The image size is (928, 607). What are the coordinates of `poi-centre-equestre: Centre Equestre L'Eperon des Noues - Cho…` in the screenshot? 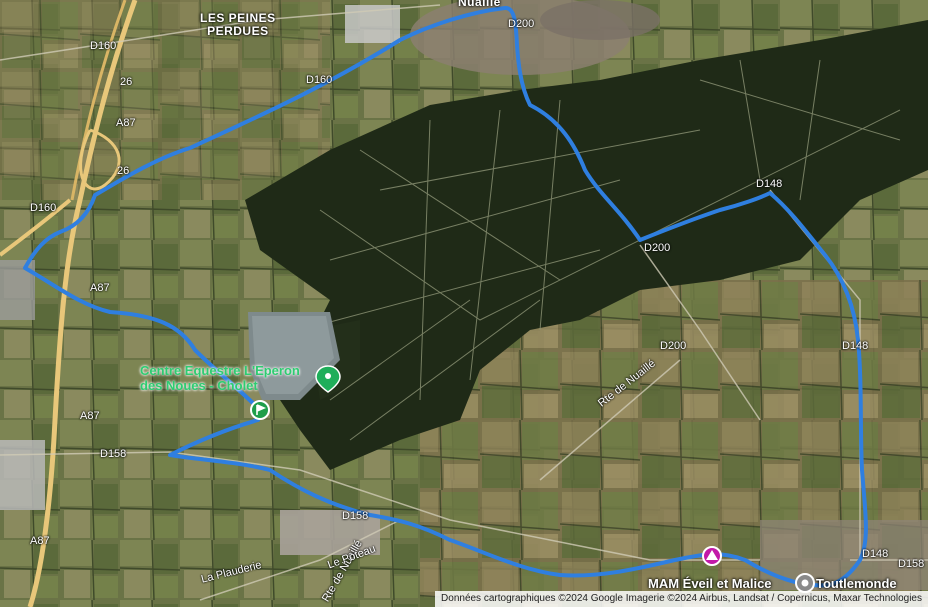 It's located at (220, 378).